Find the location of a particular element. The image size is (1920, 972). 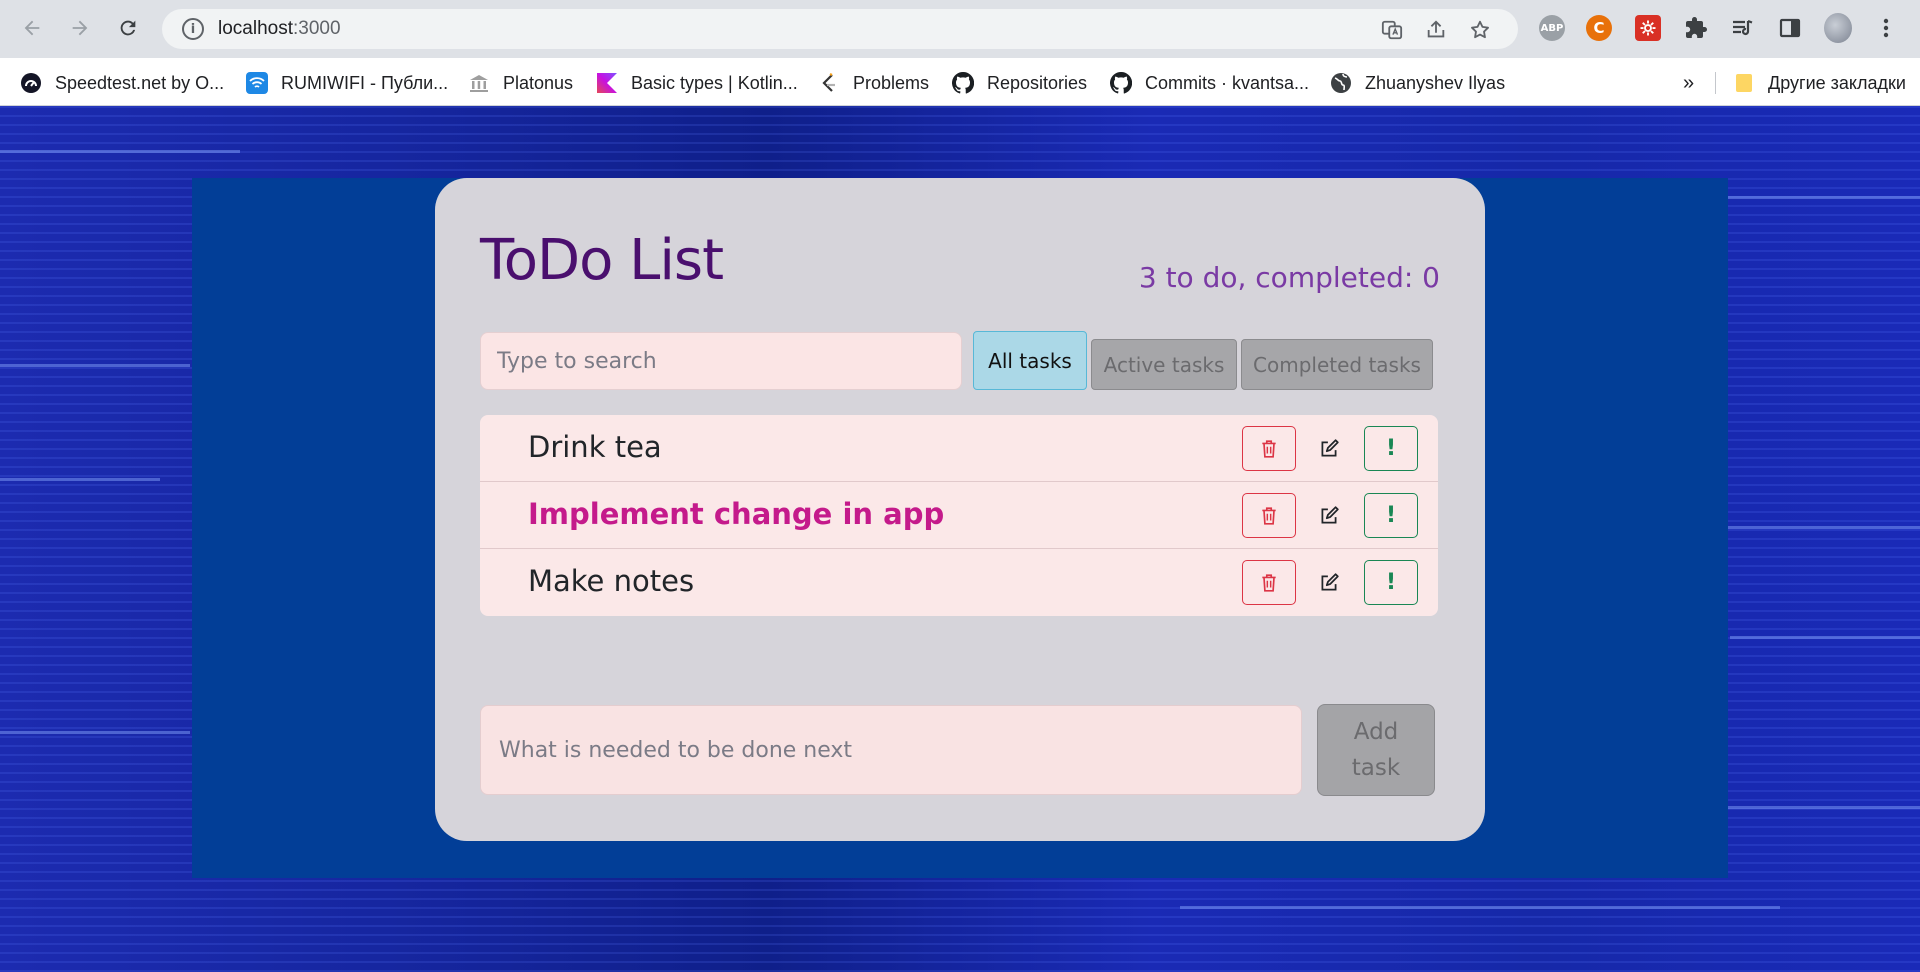

puzzle-icon is located at coordinates (1696, 28).